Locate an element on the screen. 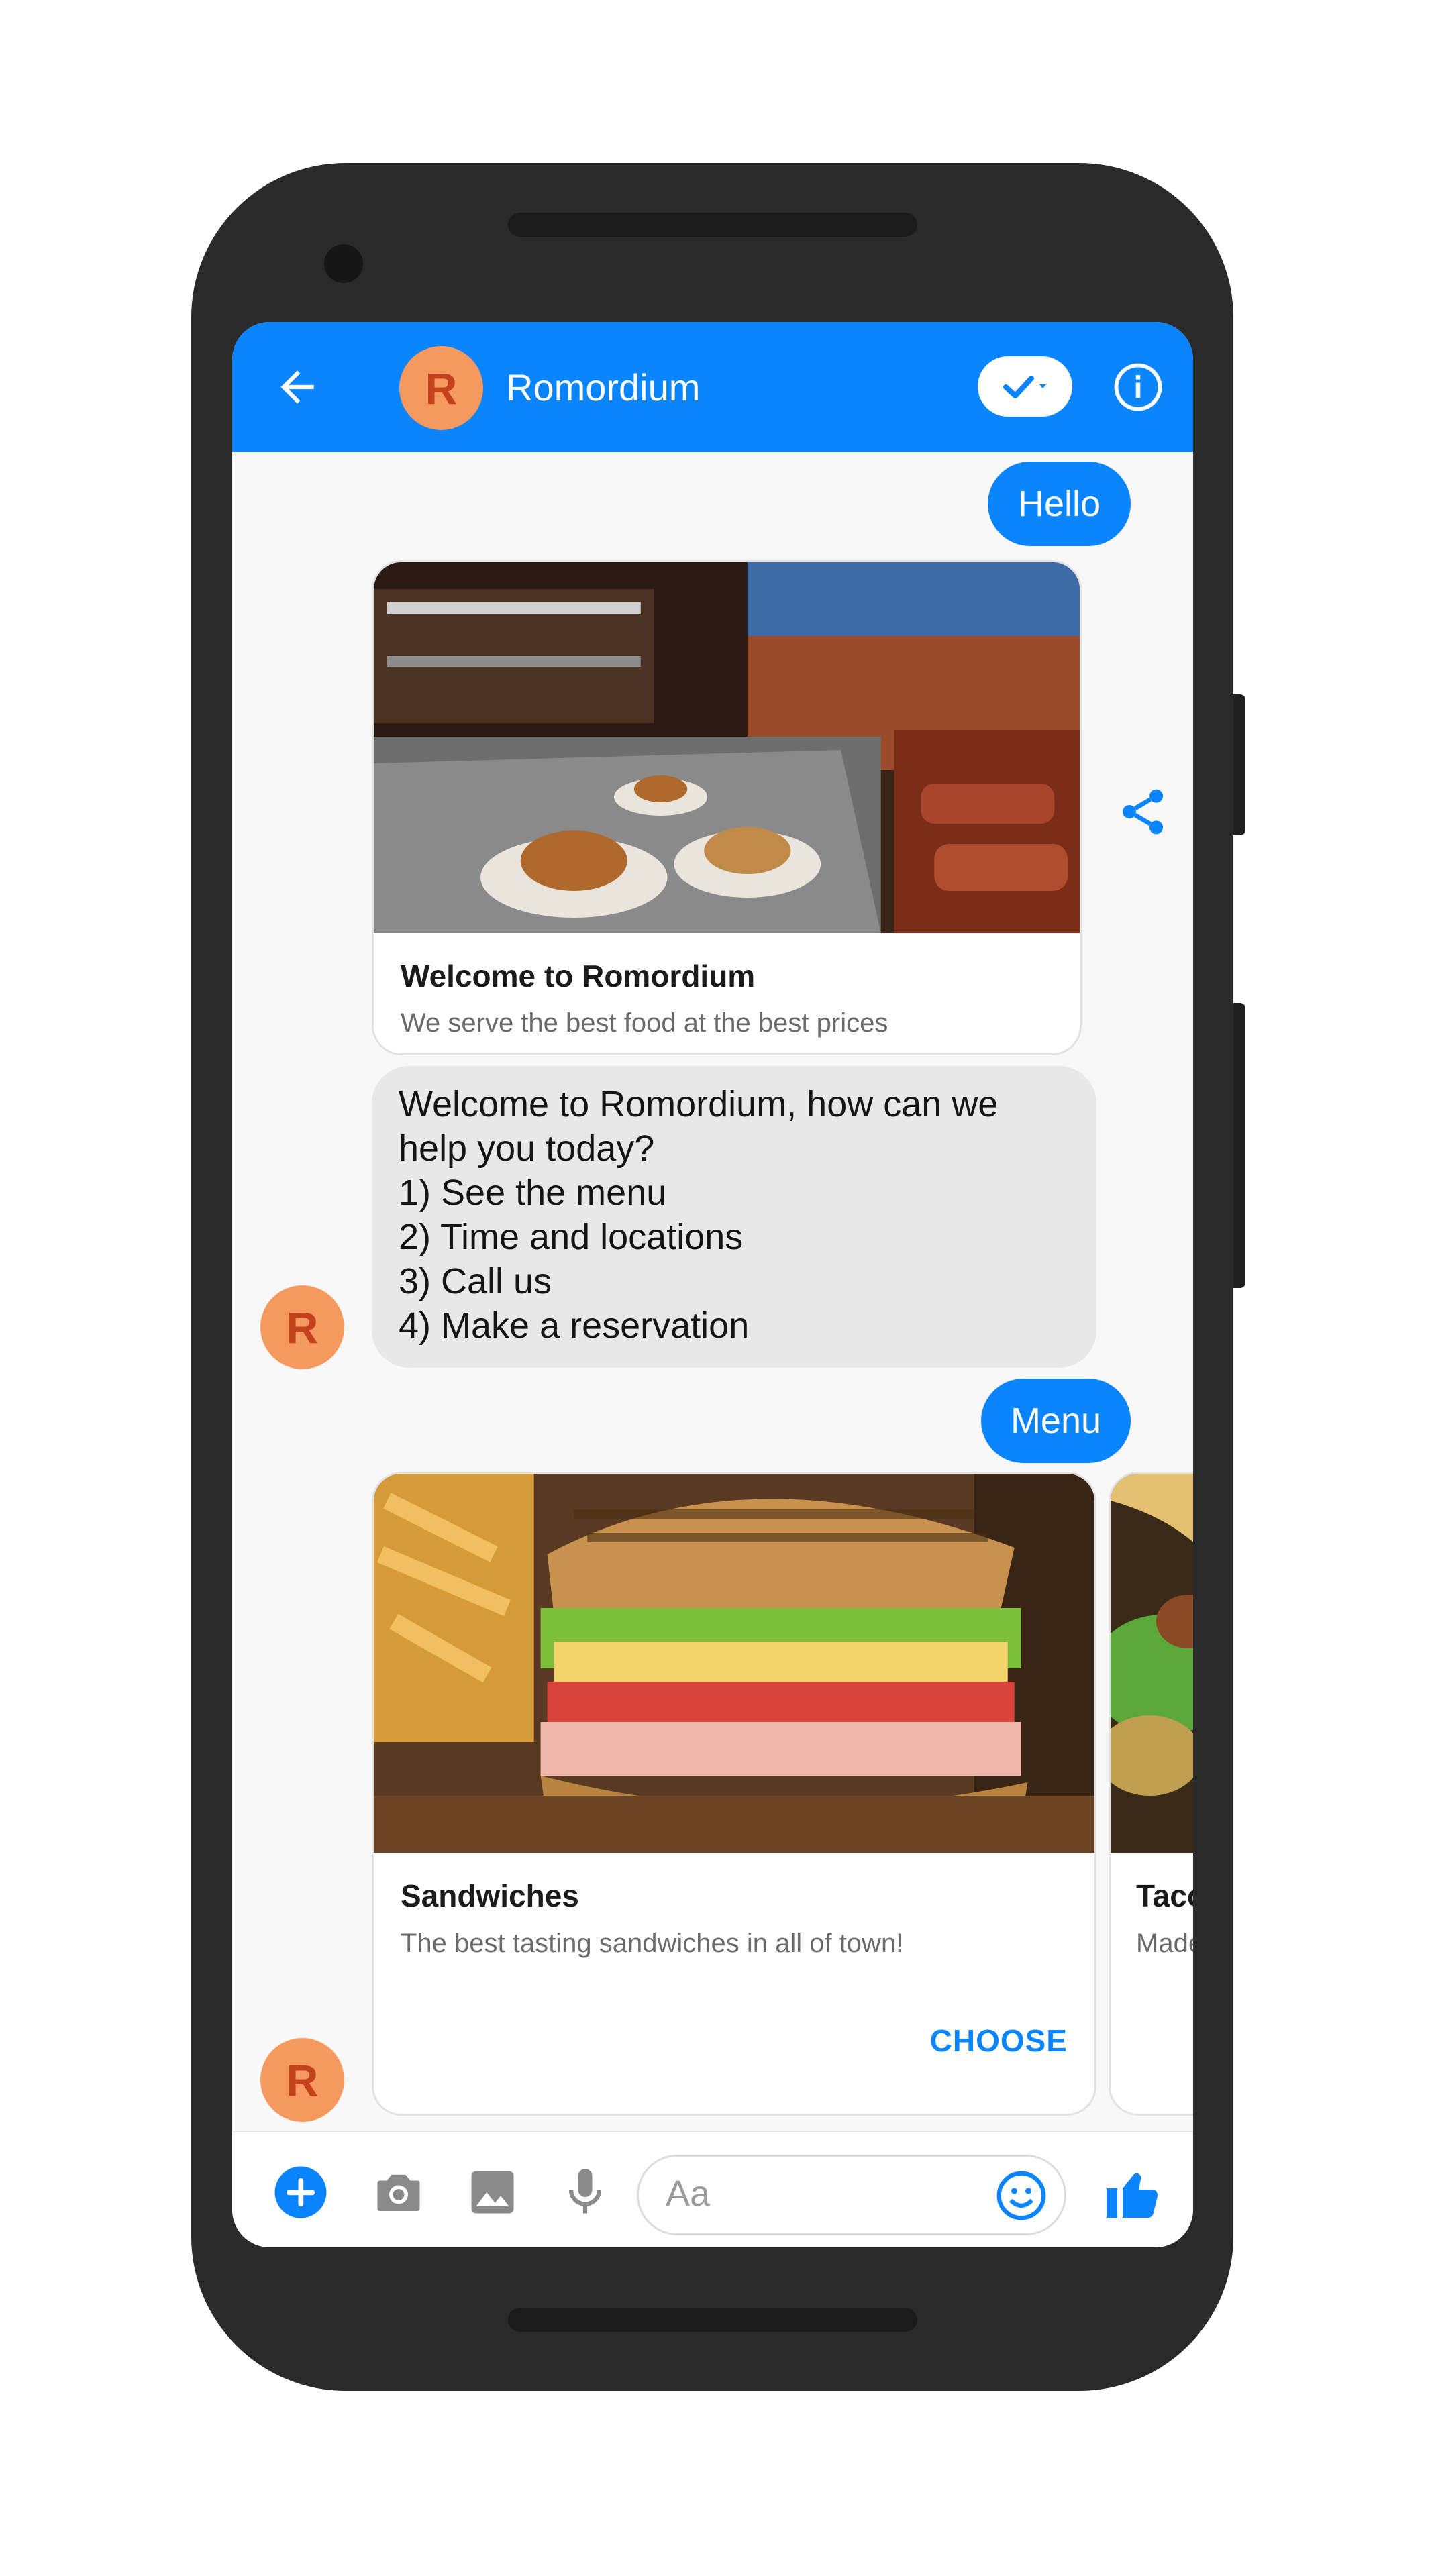 This screenshot has height=2576, width=1432. volume-button is located at coordinates (1239, 1145).